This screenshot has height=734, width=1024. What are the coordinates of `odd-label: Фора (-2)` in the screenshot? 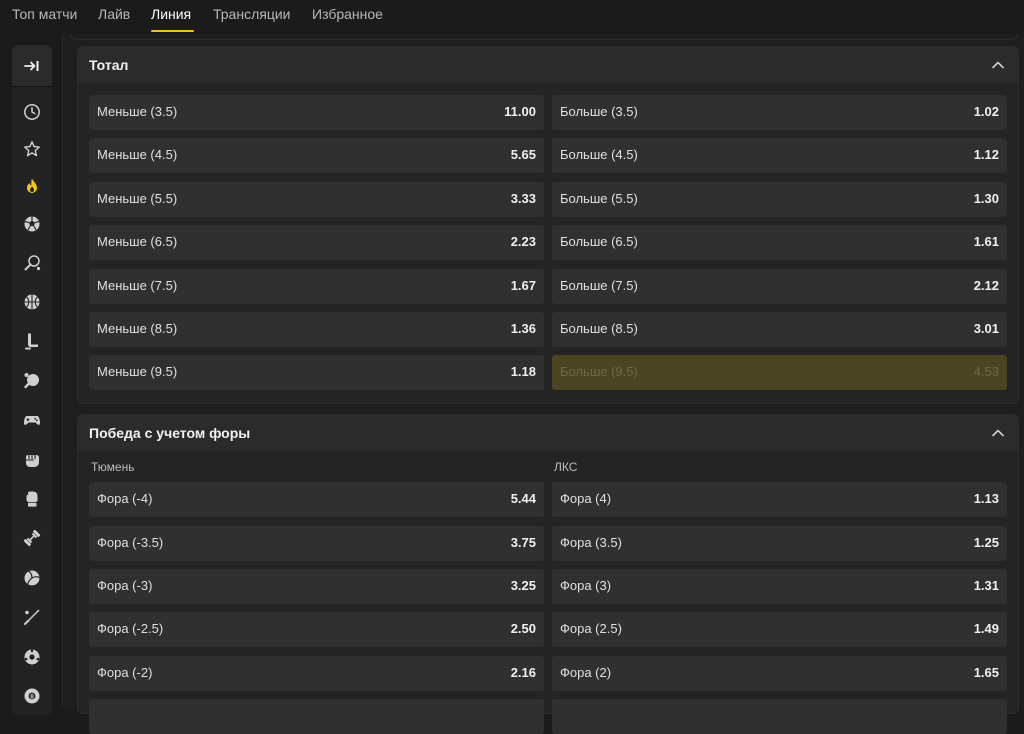 It's located at (125, 672).